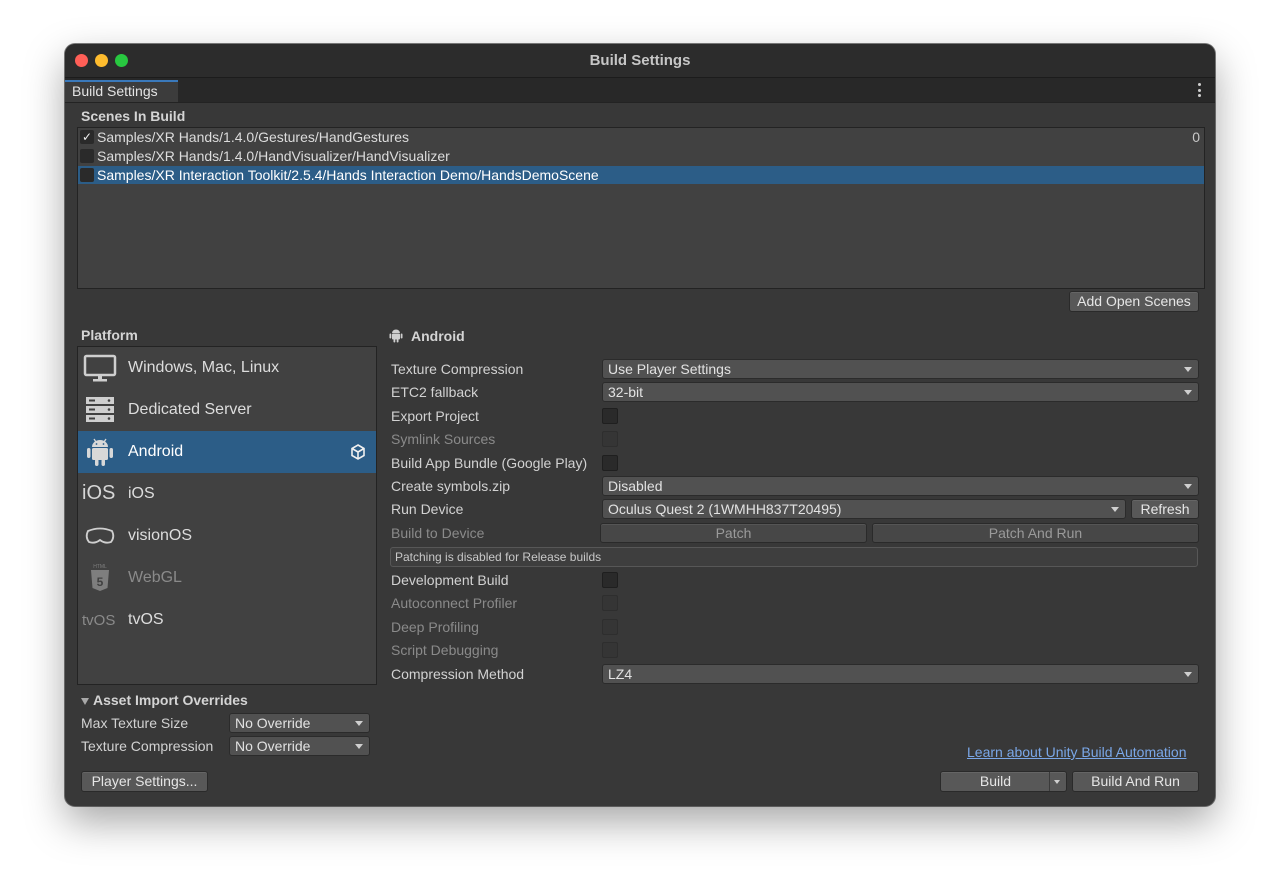 Image resolution: width=1280 pixels, height=893 pixels. What do you see at coordinates (160, 535) in the screenshot?
I see `platform-label: visionOS` at bounding box center [160, 535].